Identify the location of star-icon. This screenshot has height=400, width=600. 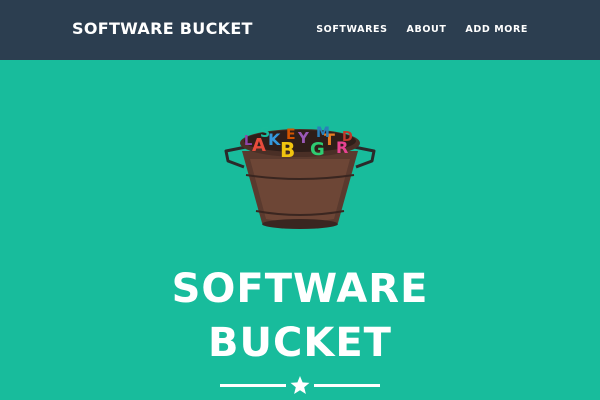
(300, 385).